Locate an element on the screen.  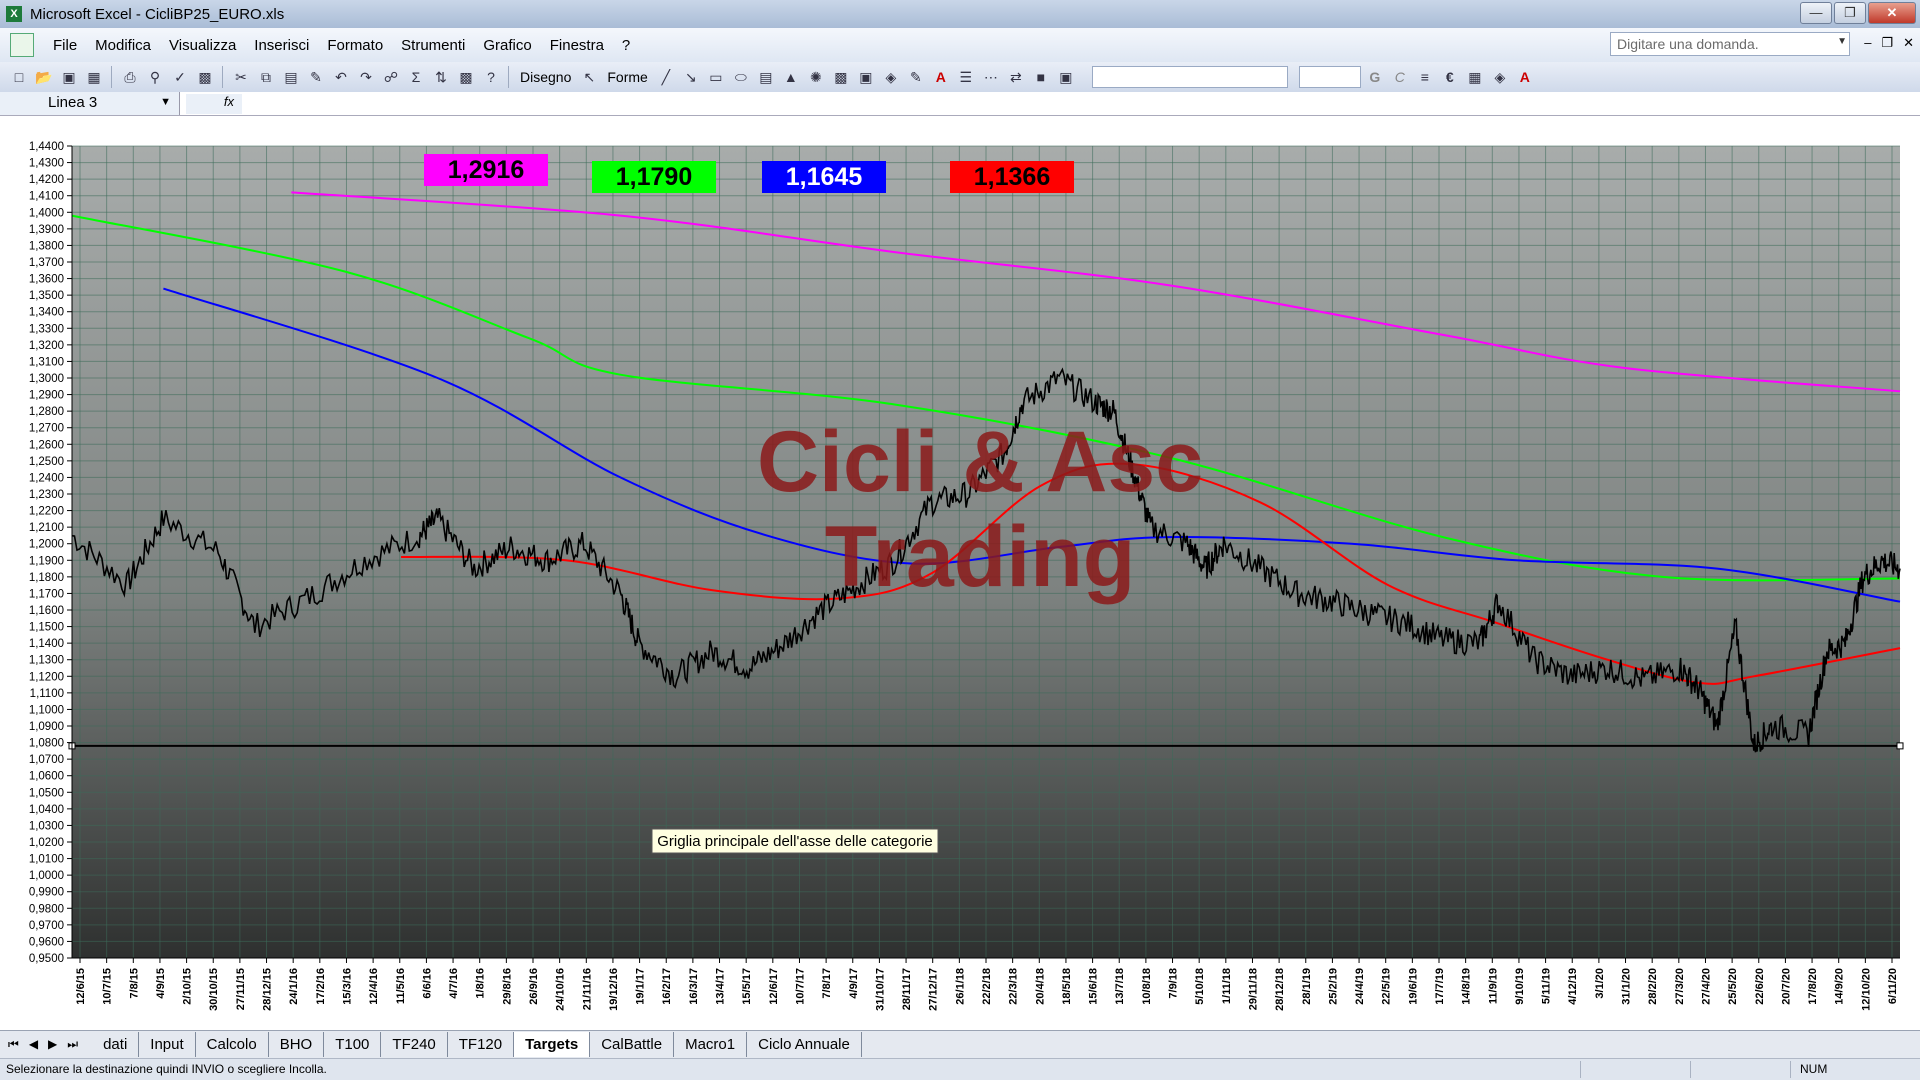
new-icon: □ is located at coordinates (19, 77).